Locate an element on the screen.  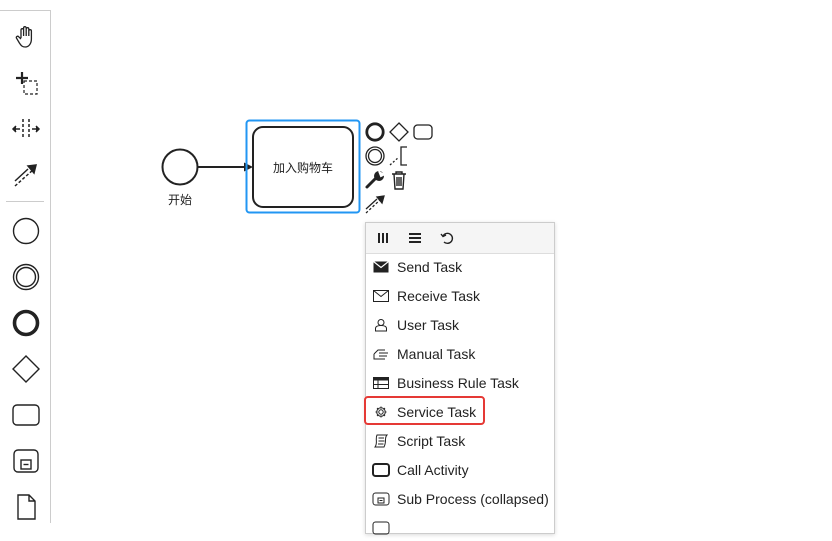
popup-entry-user-task: User Task is located at coordinates (460, 325).